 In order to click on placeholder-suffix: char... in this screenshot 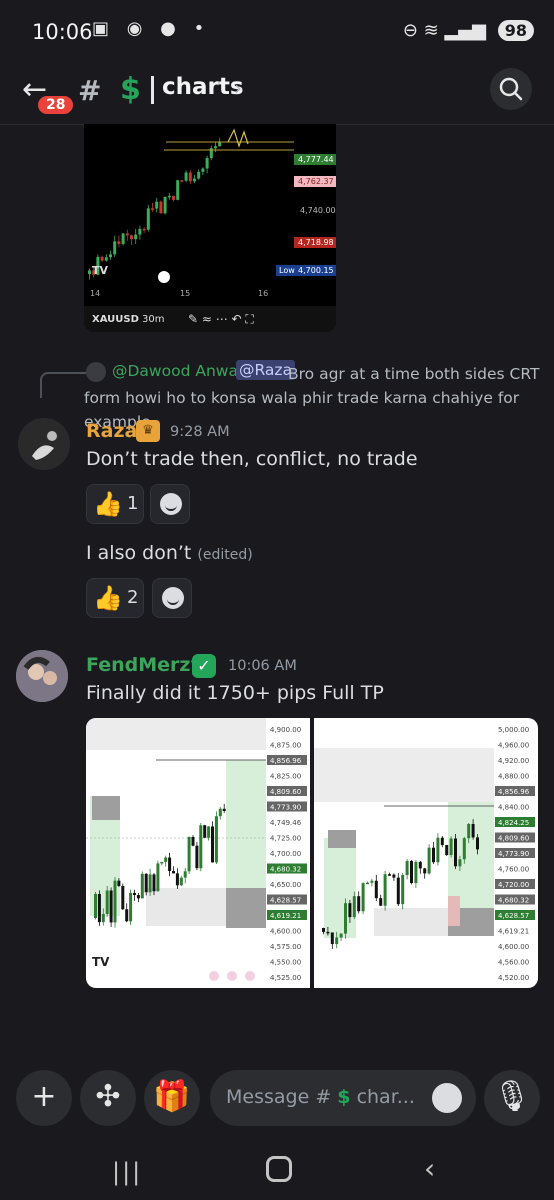, I will do `click(385, 1097)`.